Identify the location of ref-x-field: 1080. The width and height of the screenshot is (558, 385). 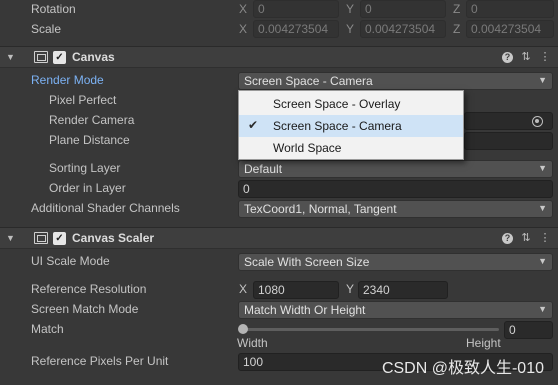
(296, 290).